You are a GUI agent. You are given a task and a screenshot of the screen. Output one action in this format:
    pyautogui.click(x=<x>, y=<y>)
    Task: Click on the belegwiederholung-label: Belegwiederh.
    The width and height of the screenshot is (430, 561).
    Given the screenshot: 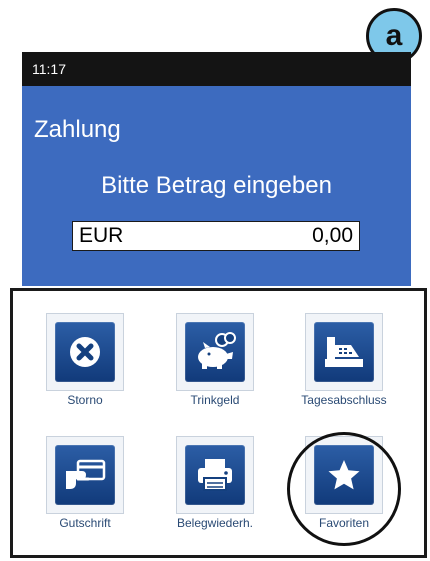 What is the action you would take?
    pyautogui.click(x=215, y=523)
    